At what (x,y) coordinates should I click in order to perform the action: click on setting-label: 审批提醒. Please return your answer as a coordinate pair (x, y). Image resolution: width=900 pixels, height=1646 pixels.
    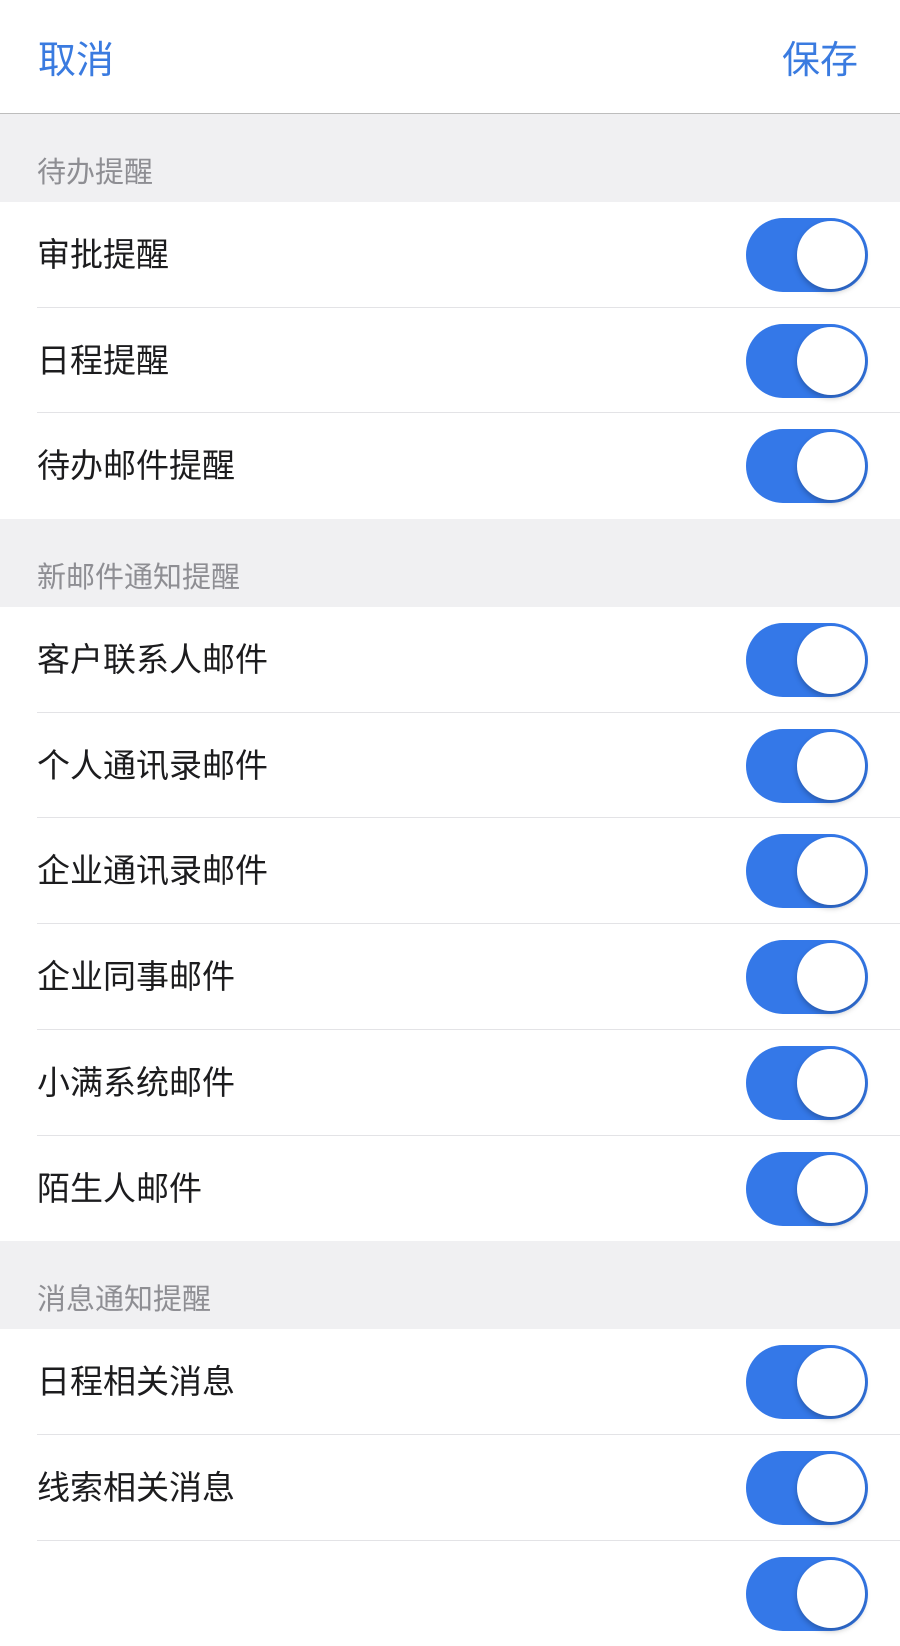
    Looking at the image, I should click on (103, 254).